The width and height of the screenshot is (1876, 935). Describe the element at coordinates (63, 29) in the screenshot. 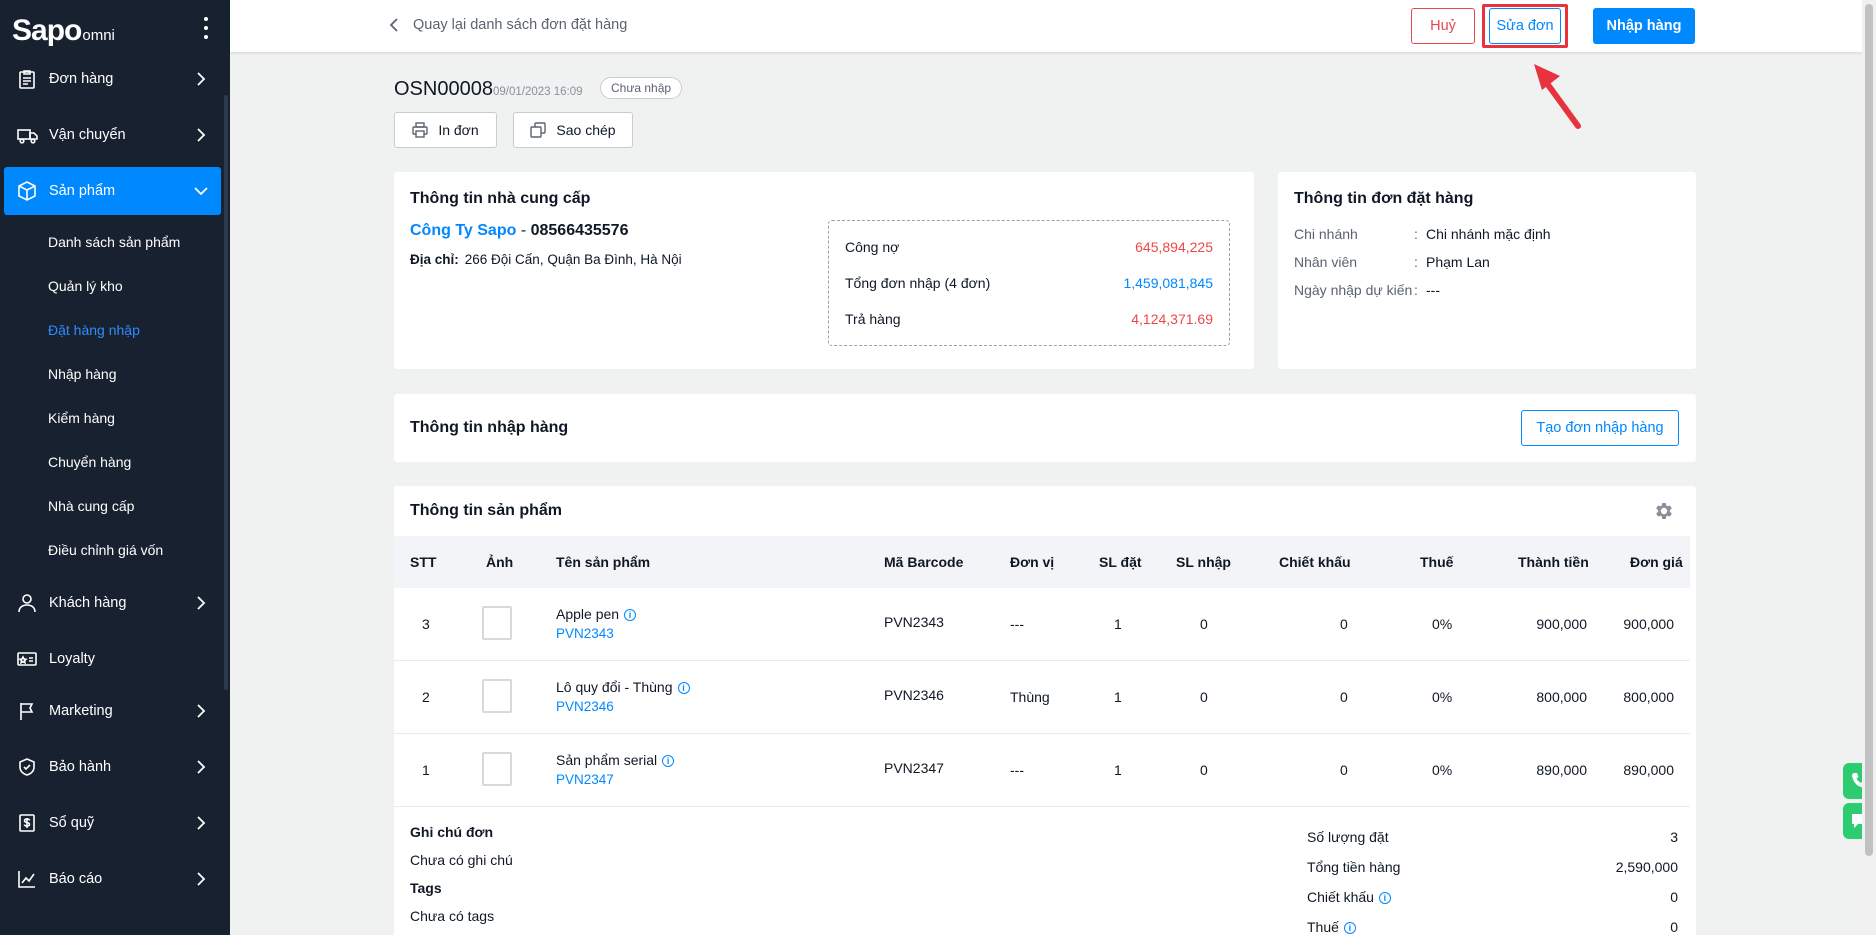

I see `sapo-logo: Sapo omni` at that location.